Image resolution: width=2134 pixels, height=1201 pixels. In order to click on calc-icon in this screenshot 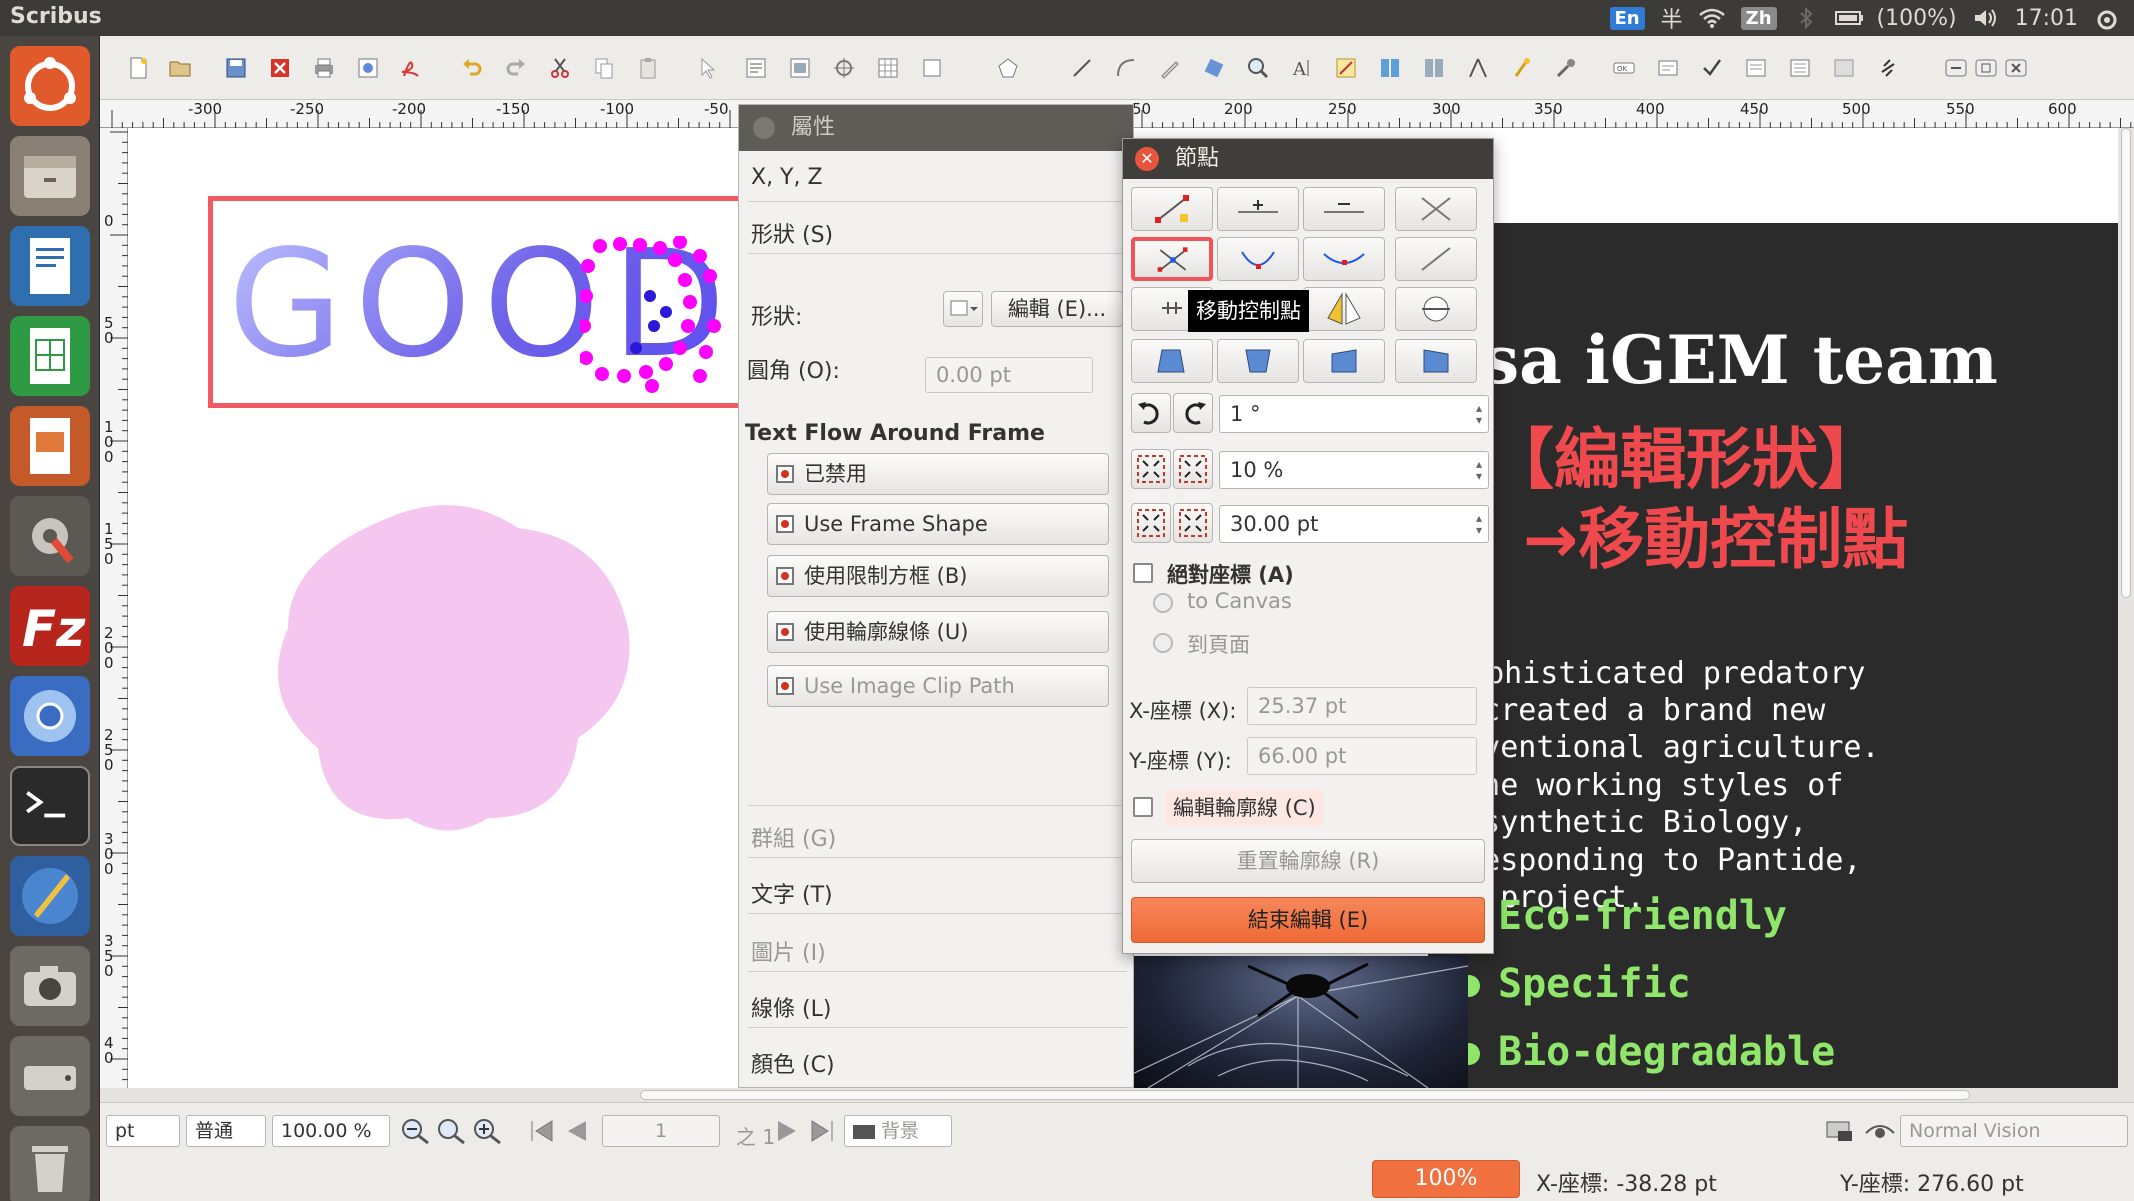, I will do `click(50, 356)`.